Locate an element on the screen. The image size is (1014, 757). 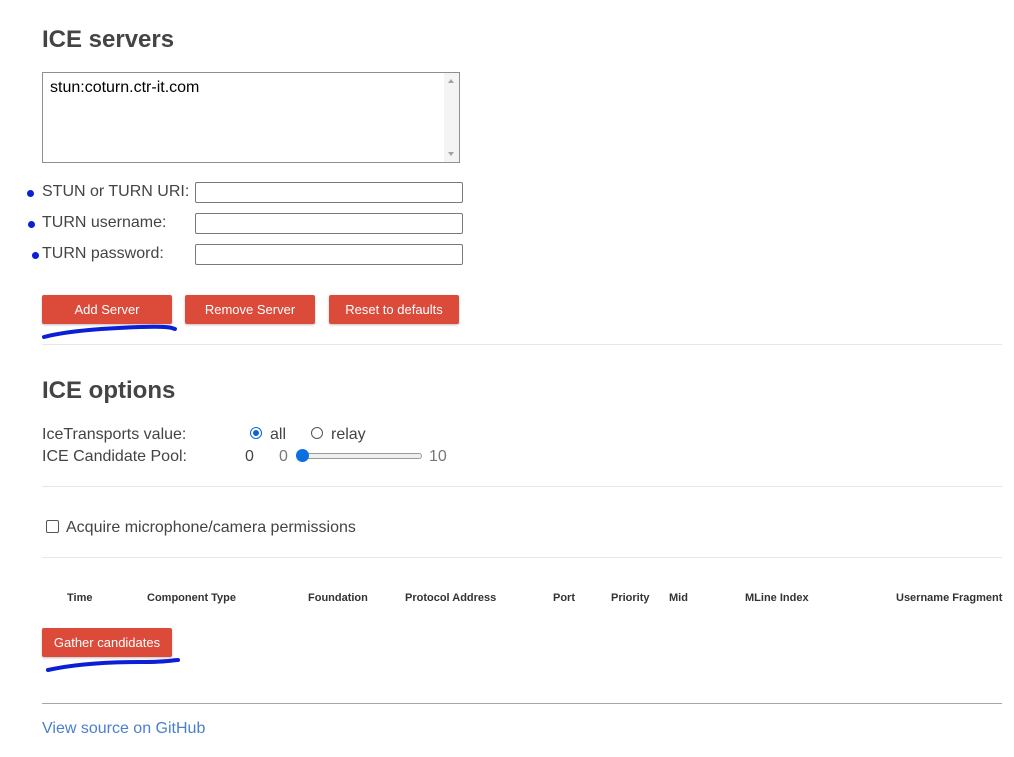
annotation-overlay is located at coordinates (111, 498).